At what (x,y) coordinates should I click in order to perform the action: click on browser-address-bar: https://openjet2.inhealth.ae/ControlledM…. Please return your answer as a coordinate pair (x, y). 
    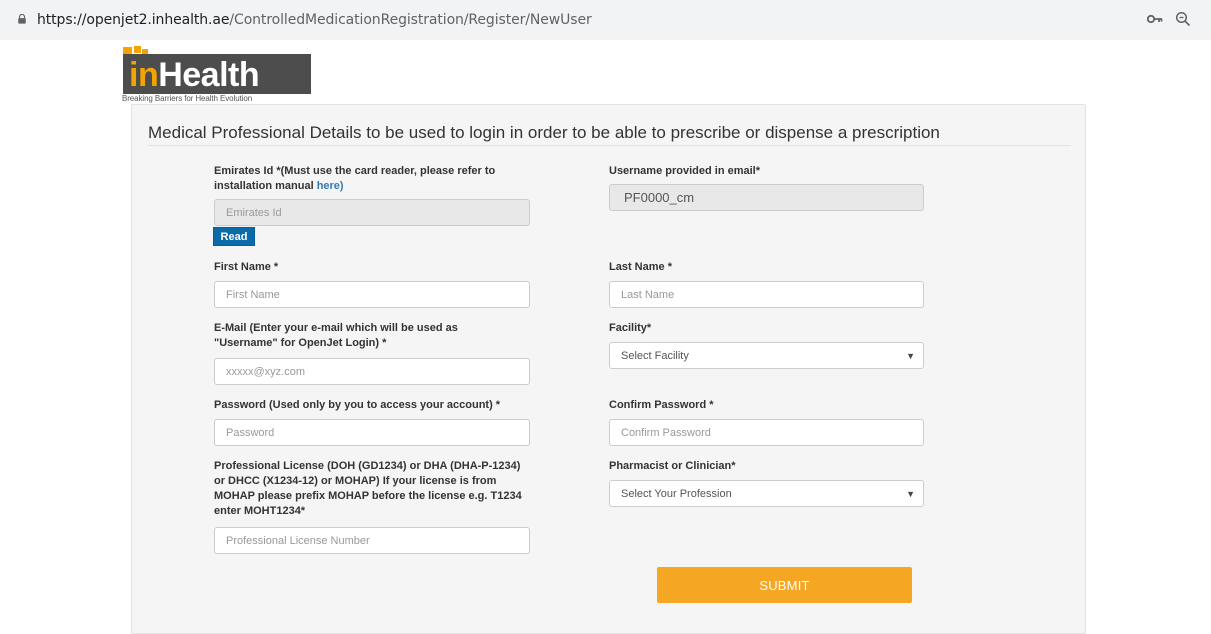
    Looking at the image, I should click on (605, 20).